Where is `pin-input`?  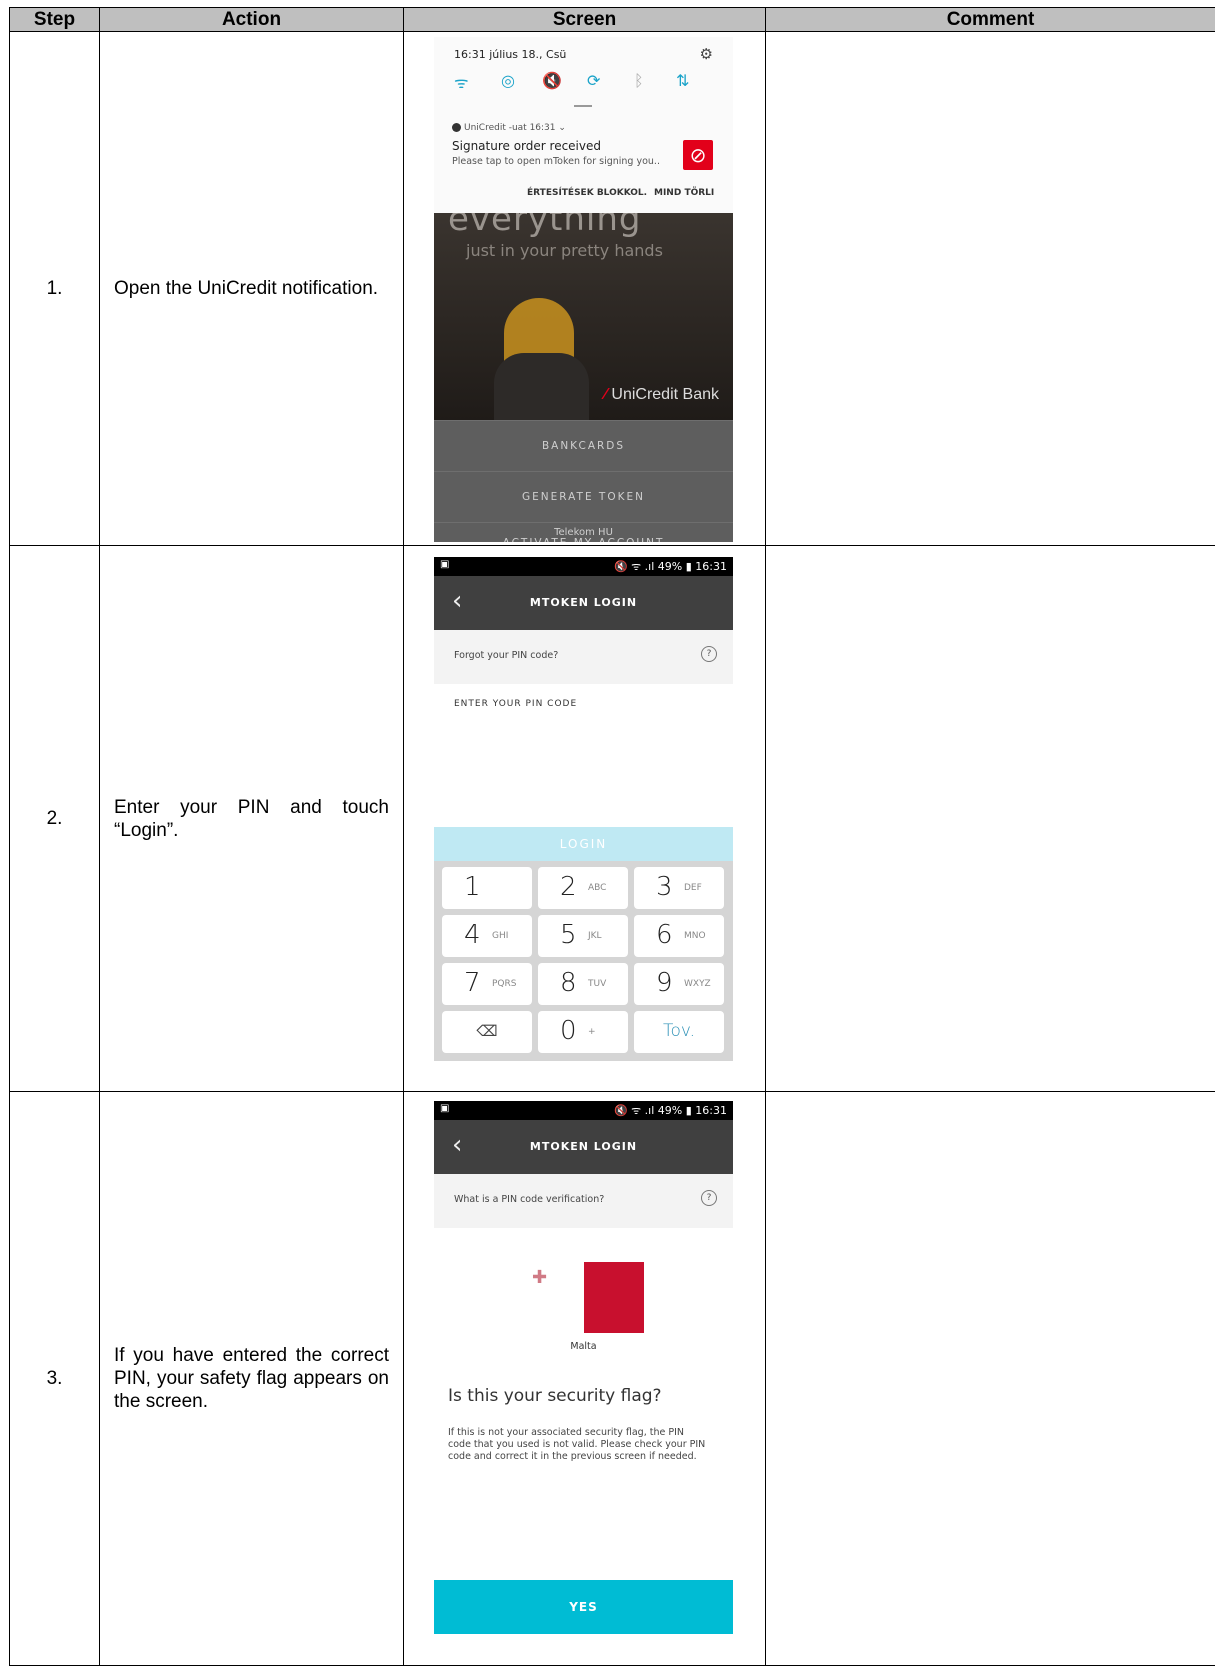 pin-input is located at coordinates (584, 732).